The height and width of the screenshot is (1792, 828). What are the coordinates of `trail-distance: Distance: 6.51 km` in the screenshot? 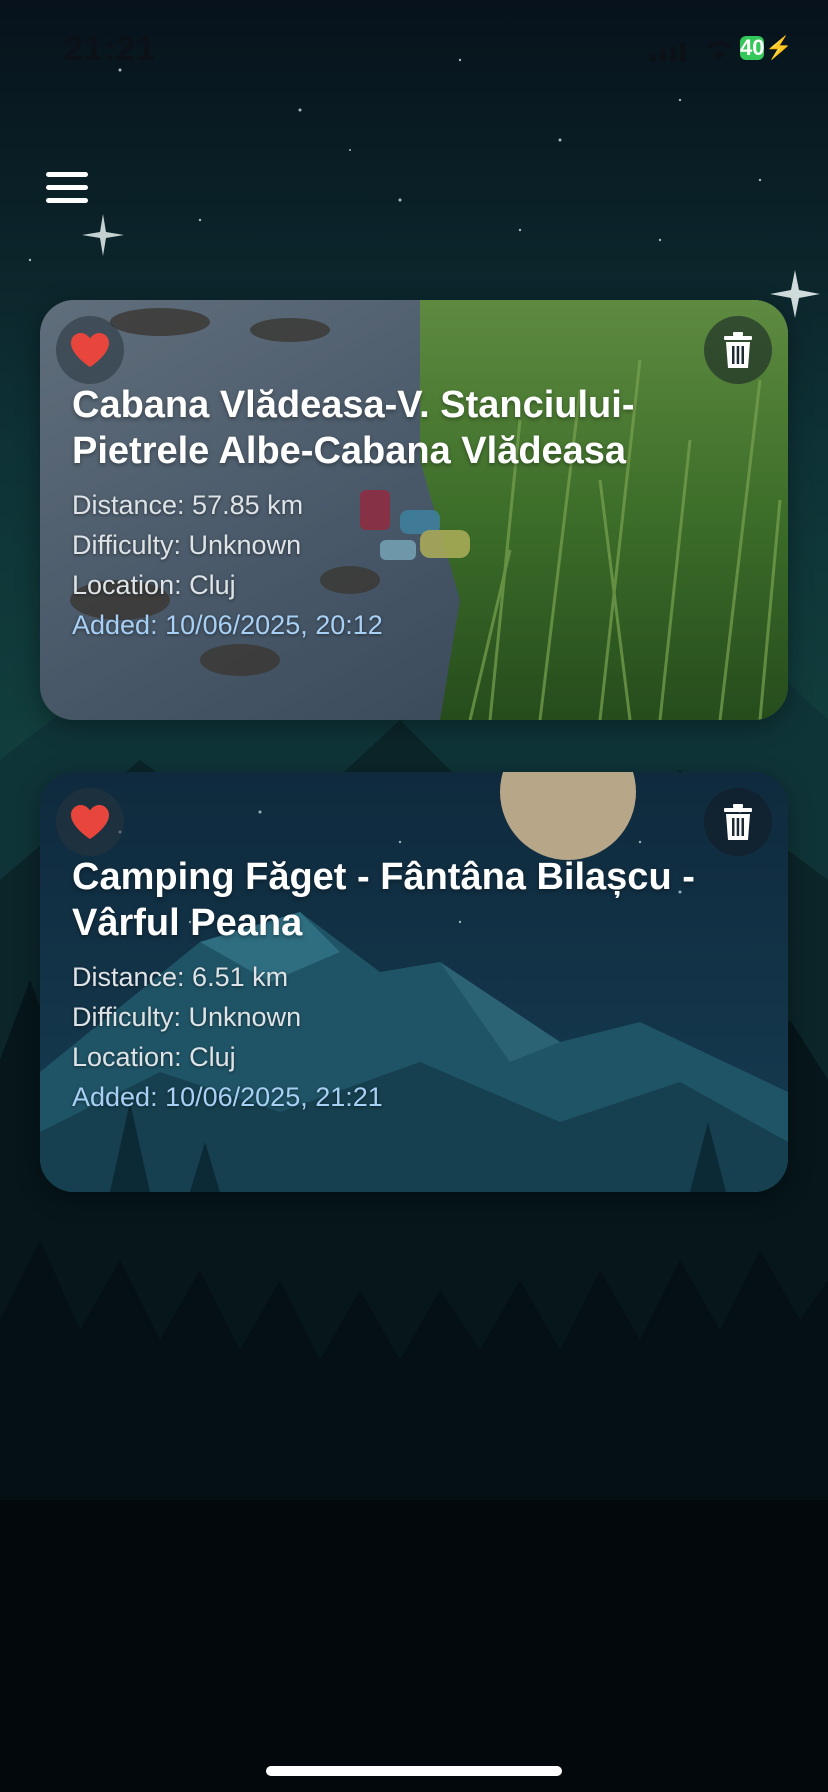 It's located at (180, 977).